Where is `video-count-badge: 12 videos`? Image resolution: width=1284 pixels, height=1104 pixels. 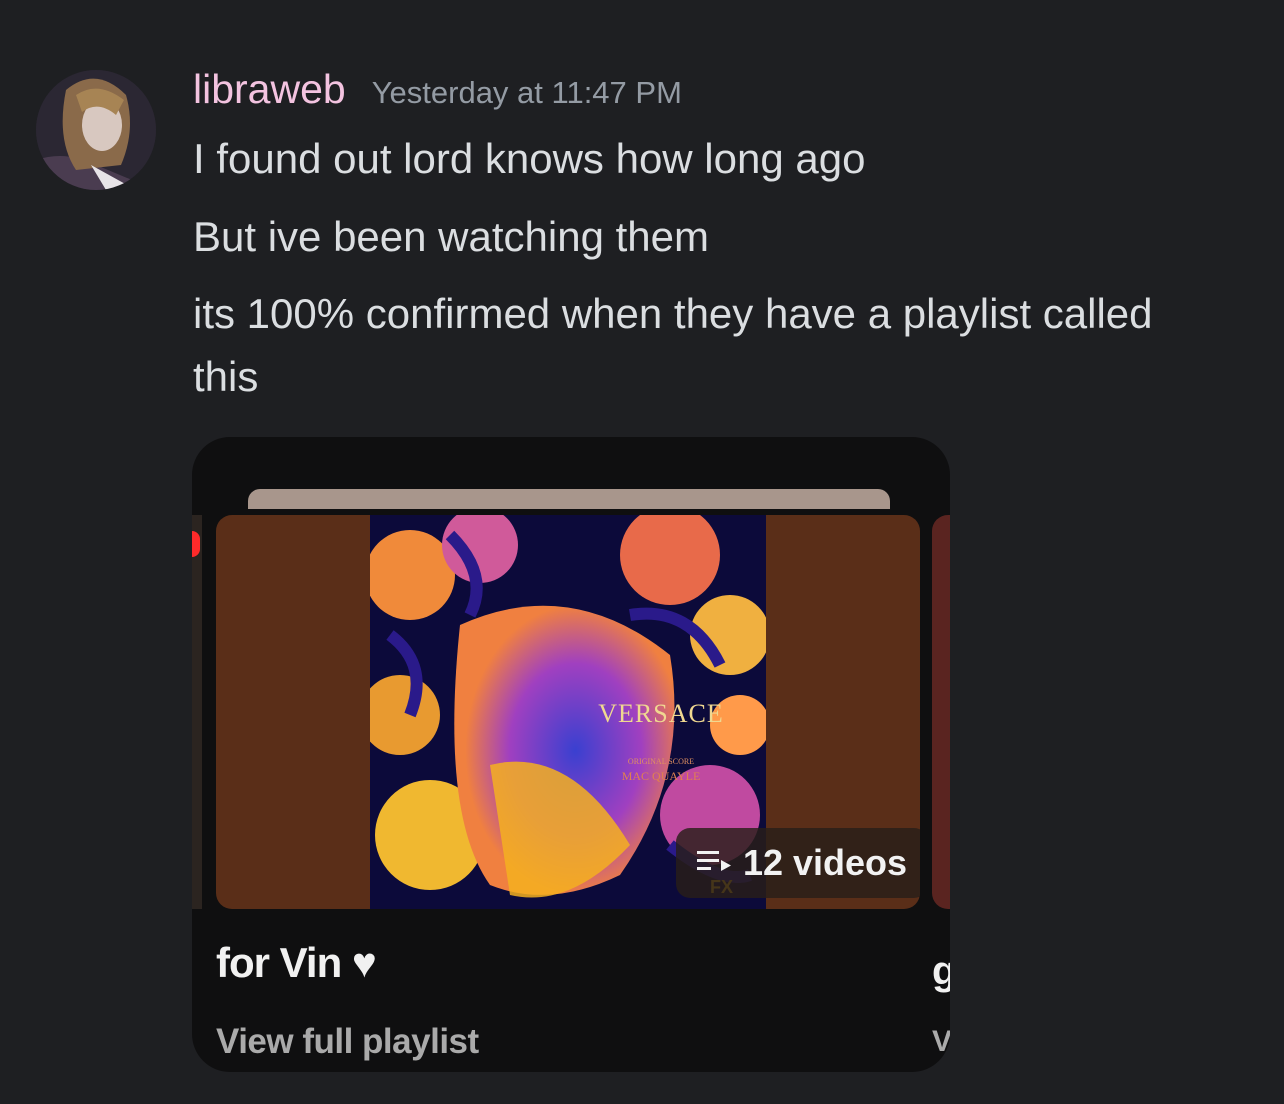 video-count-badge: 12 videos is located at coordinates (798, 863).